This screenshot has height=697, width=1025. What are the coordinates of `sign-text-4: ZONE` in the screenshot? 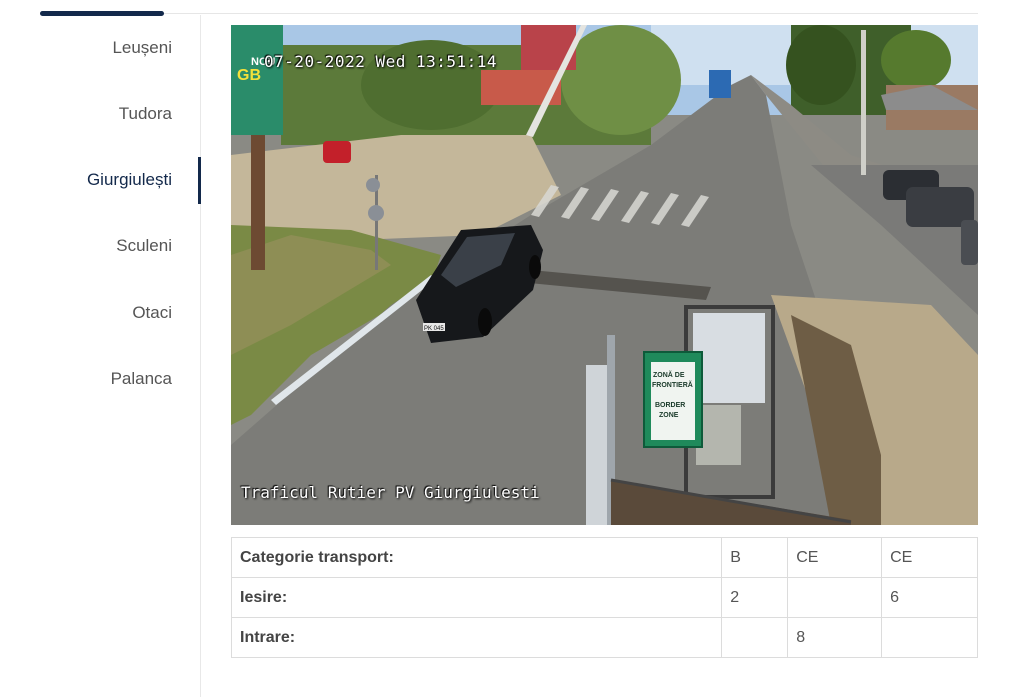 It's located at (669, 415).